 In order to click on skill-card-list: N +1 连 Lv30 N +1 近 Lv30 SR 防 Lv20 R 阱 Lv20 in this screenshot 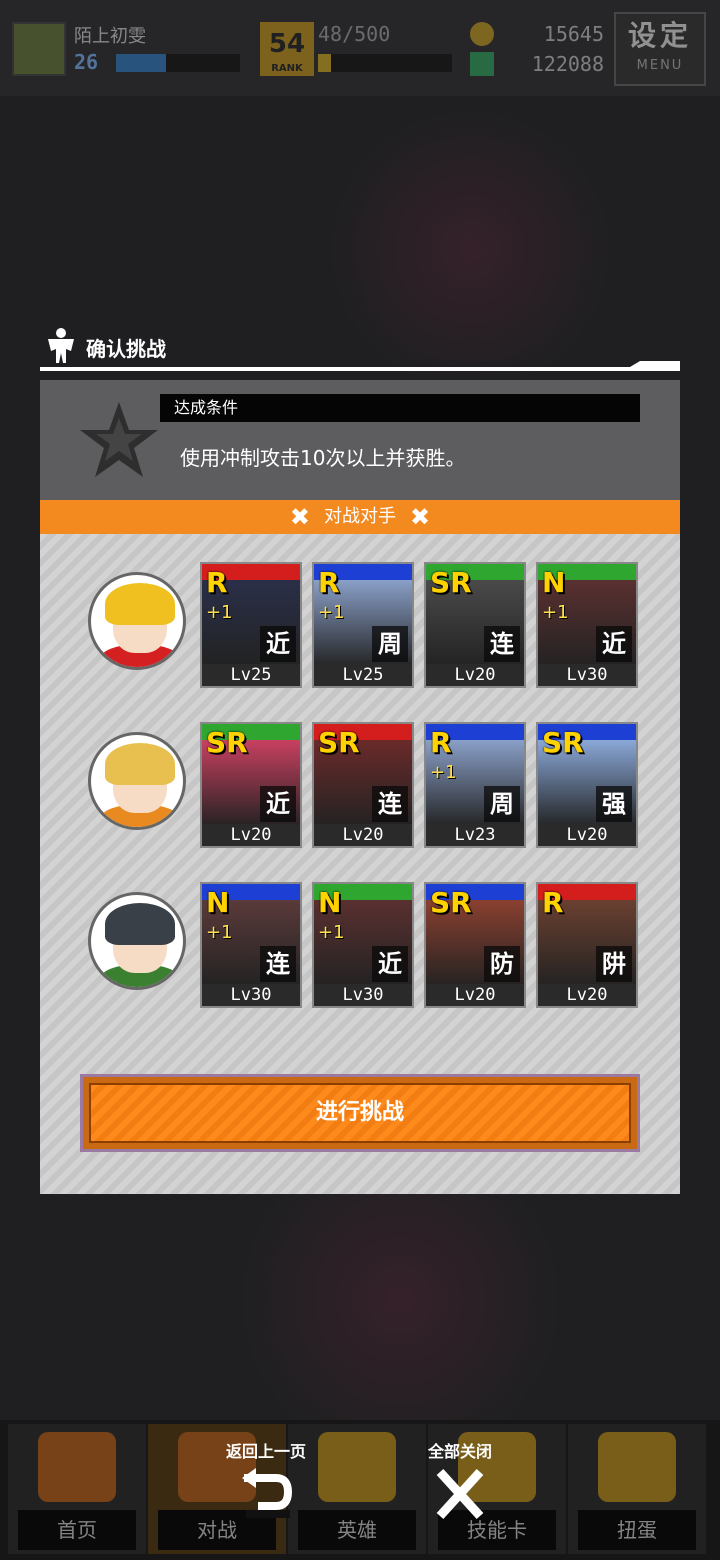, I will do `click(420, 947)`.